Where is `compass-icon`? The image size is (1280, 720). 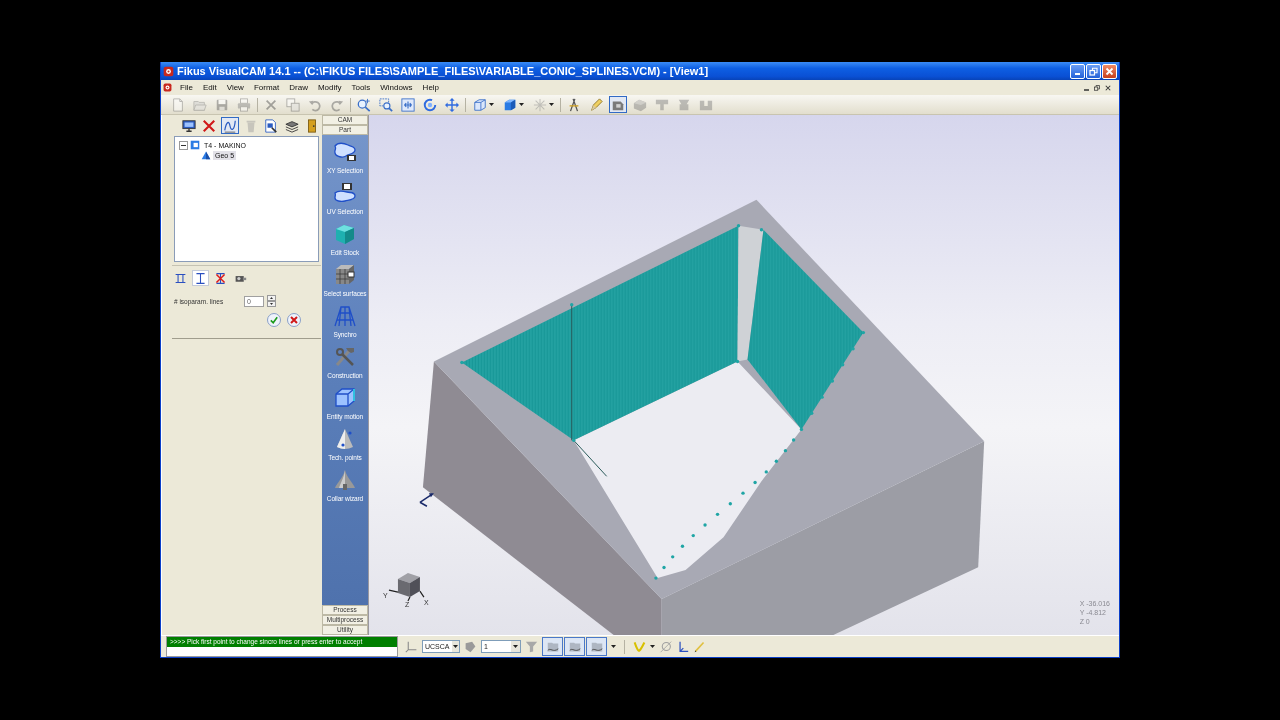
compass-icon is located at coordinates (574, 104).